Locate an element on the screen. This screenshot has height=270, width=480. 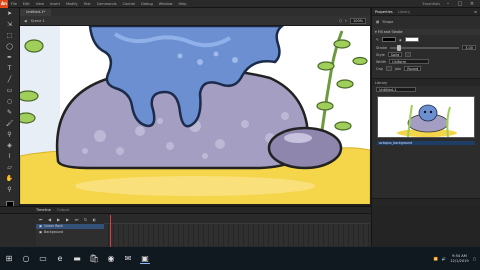
zoom-icon: ⚲ is located at coordinates (10, 190).